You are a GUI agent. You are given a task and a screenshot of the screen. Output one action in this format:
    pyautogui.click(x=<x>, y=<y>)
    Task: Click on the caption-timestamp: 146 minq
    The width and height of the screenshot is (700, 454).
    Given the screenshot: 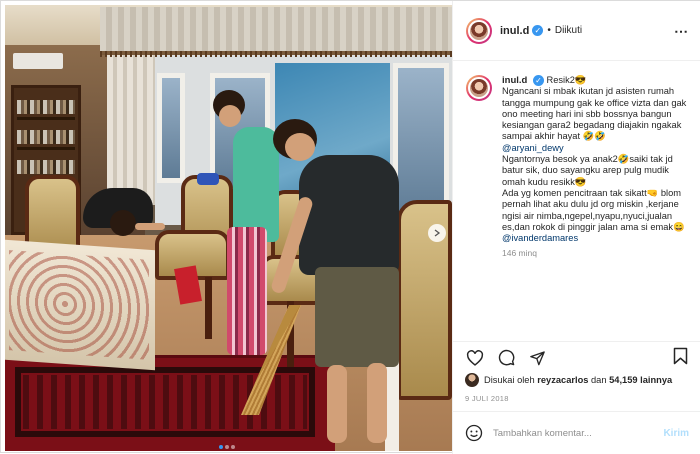 What is the action you would take?
    pyautogui.click(x=519, y=253)
    